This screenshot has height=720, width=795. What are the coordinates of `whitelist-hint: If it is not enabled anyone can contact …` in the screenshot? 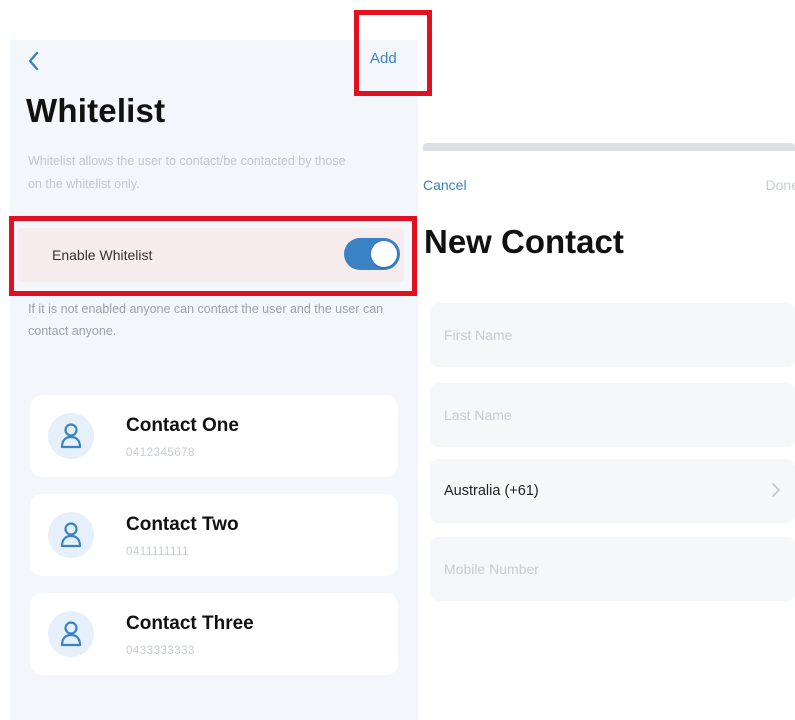 It's located at (206, 320).